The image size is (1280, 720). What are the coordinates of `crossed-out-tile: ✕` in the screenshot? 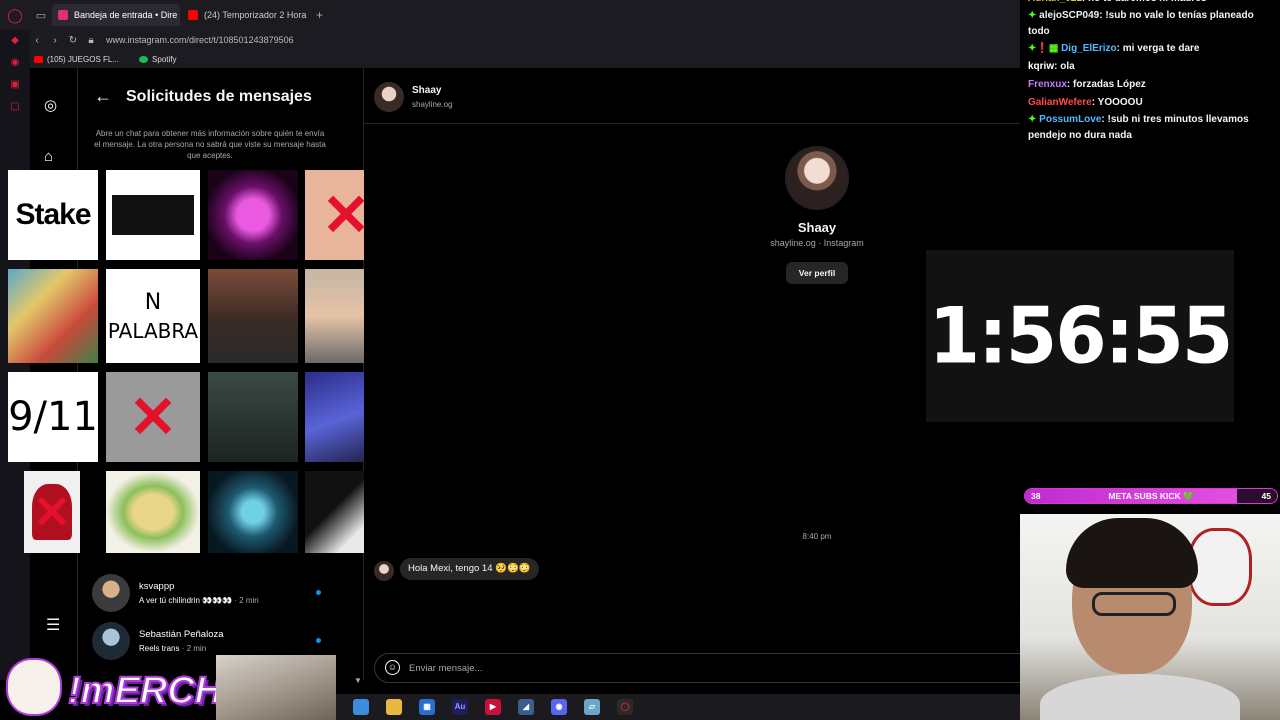 It's located at (153, 417).